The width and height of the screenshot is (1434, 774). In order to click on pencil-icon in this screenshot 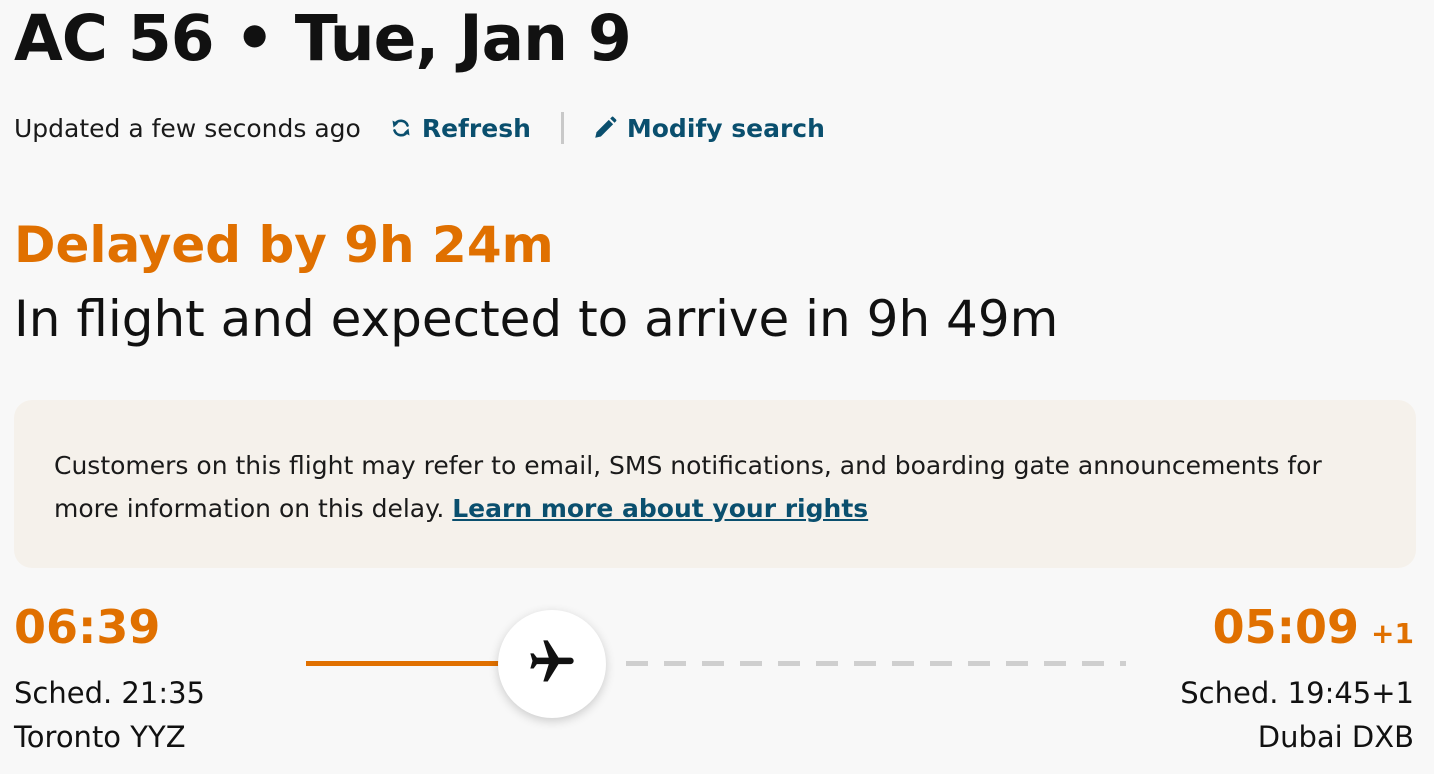, I will do `click(605, 128)`.